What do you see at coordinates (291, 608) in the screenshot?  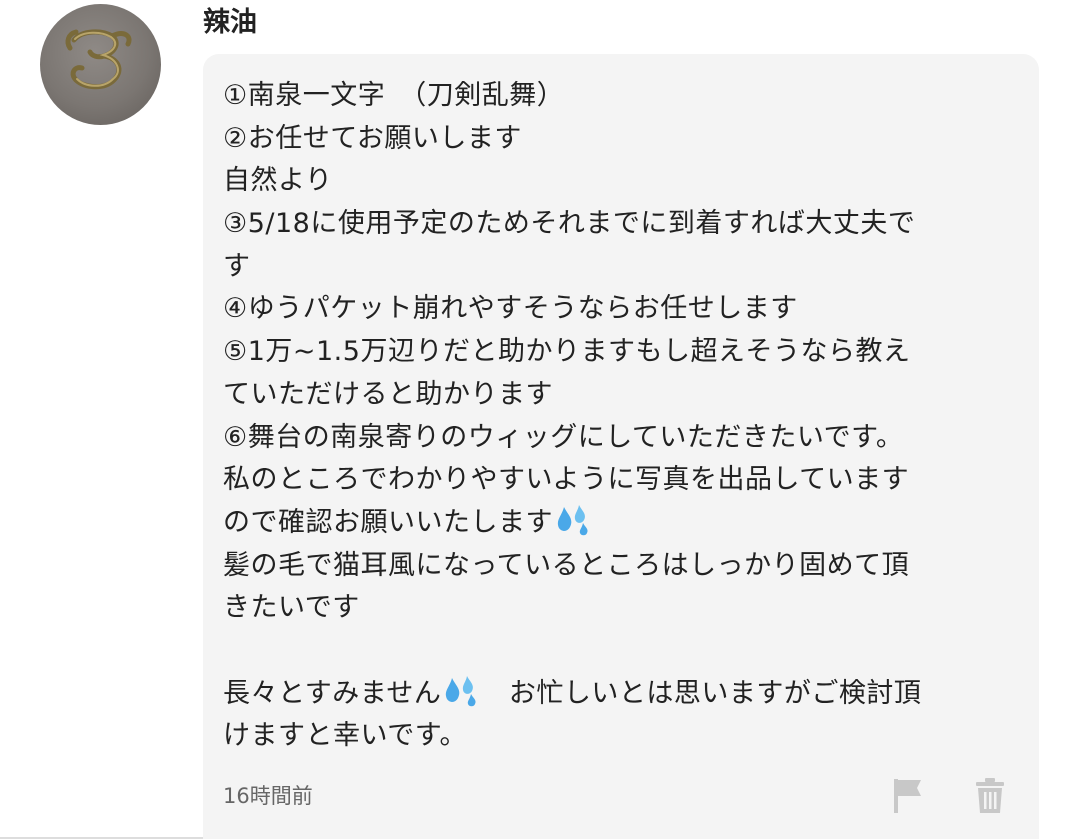 I see `message-line: きたいです` at bounding box center [291, 608].